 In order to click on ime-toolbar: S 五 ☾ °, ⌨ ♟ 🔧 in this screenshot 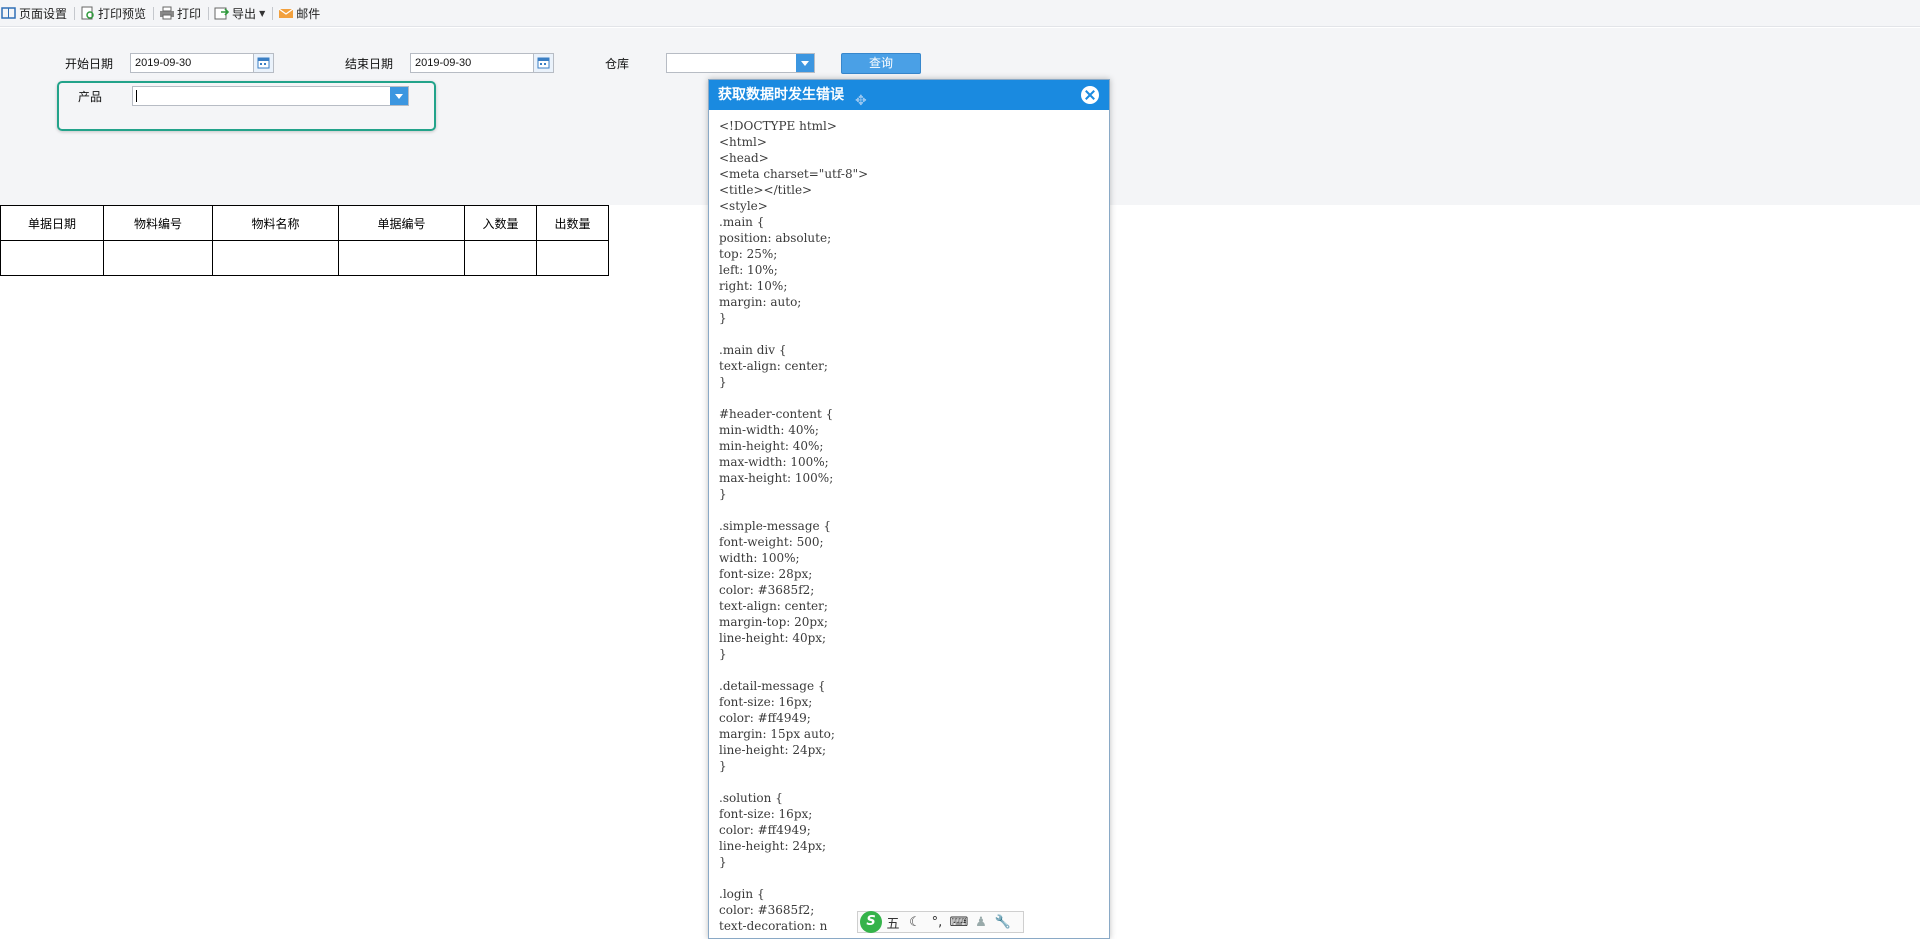, I will do `click(940, 922)`.